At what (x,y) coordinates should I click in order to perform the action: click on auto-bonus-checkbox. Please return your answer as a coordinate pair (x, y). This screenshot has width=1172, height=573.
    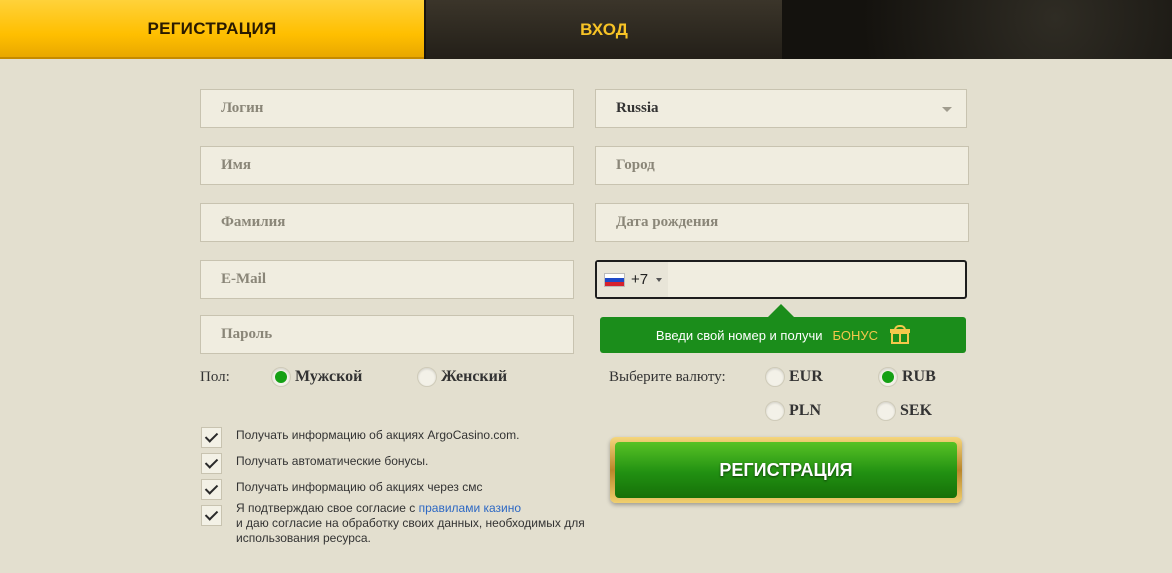
    Looking at the image, I should click on (211, 463).